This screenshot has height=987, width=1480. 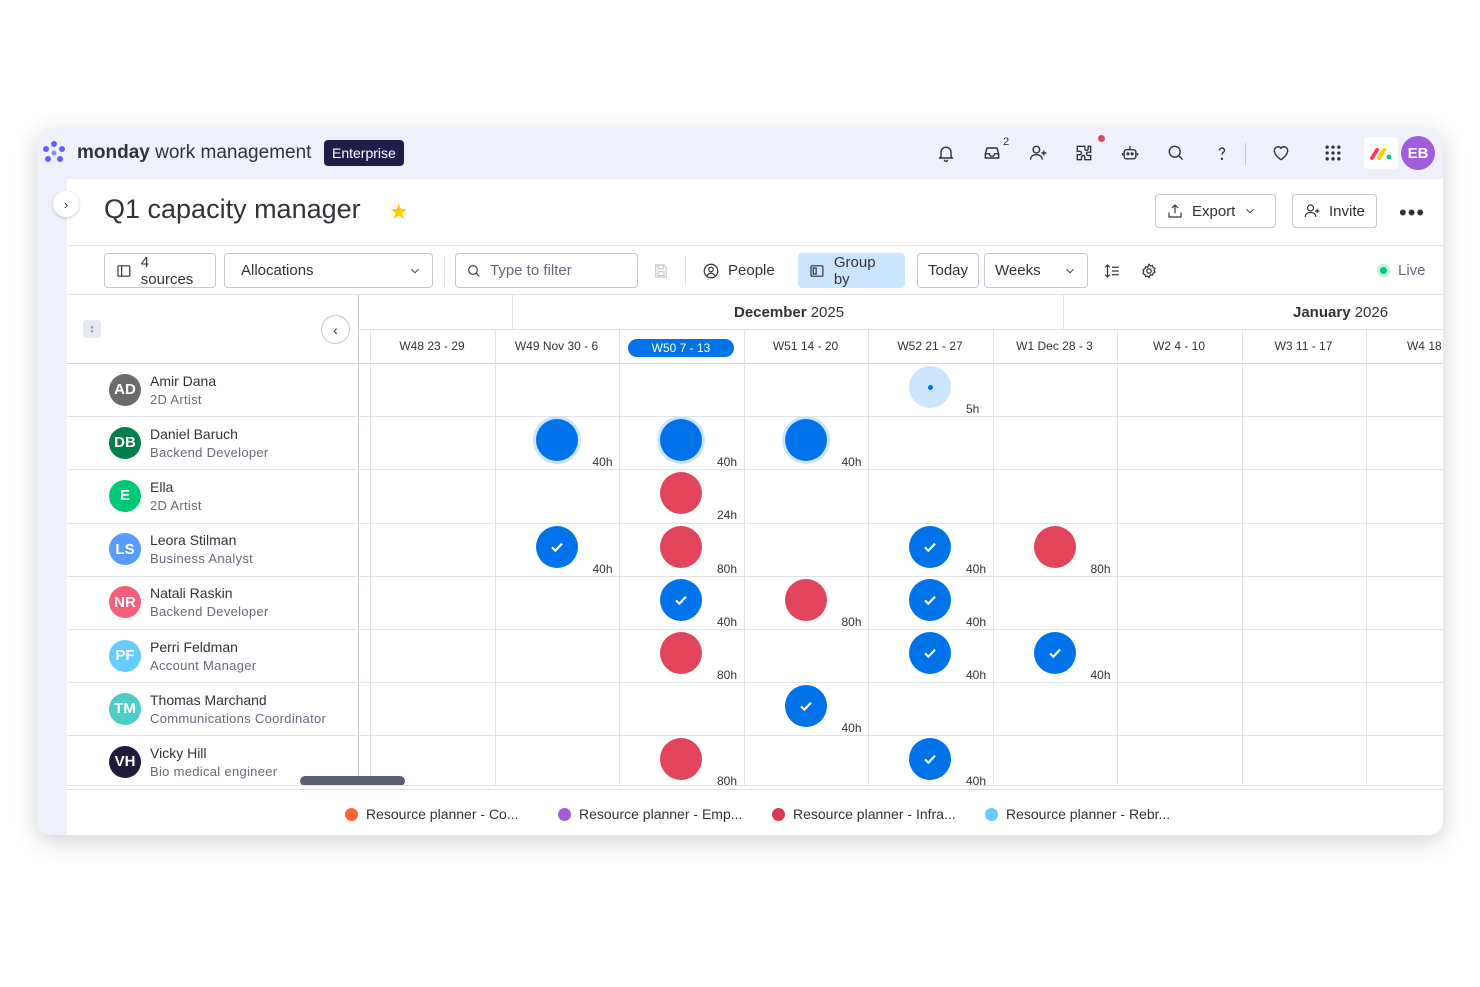 I want to click on month-label-december: December 2025, so click(x=789, y=312).